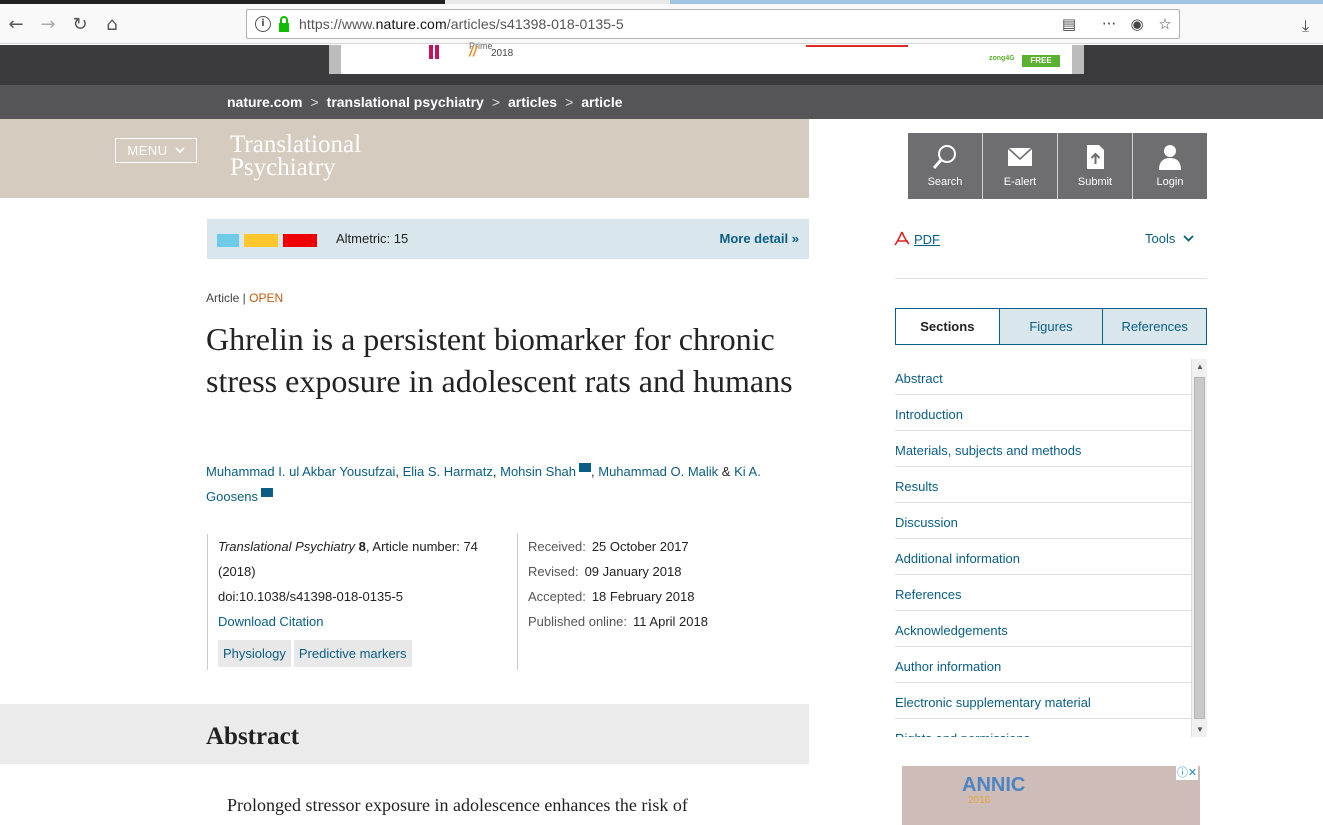  What do you see at coordinates (80, 24) in the screenshot?
I see `reload-icon: ↻` at bounding box center [80, 24].